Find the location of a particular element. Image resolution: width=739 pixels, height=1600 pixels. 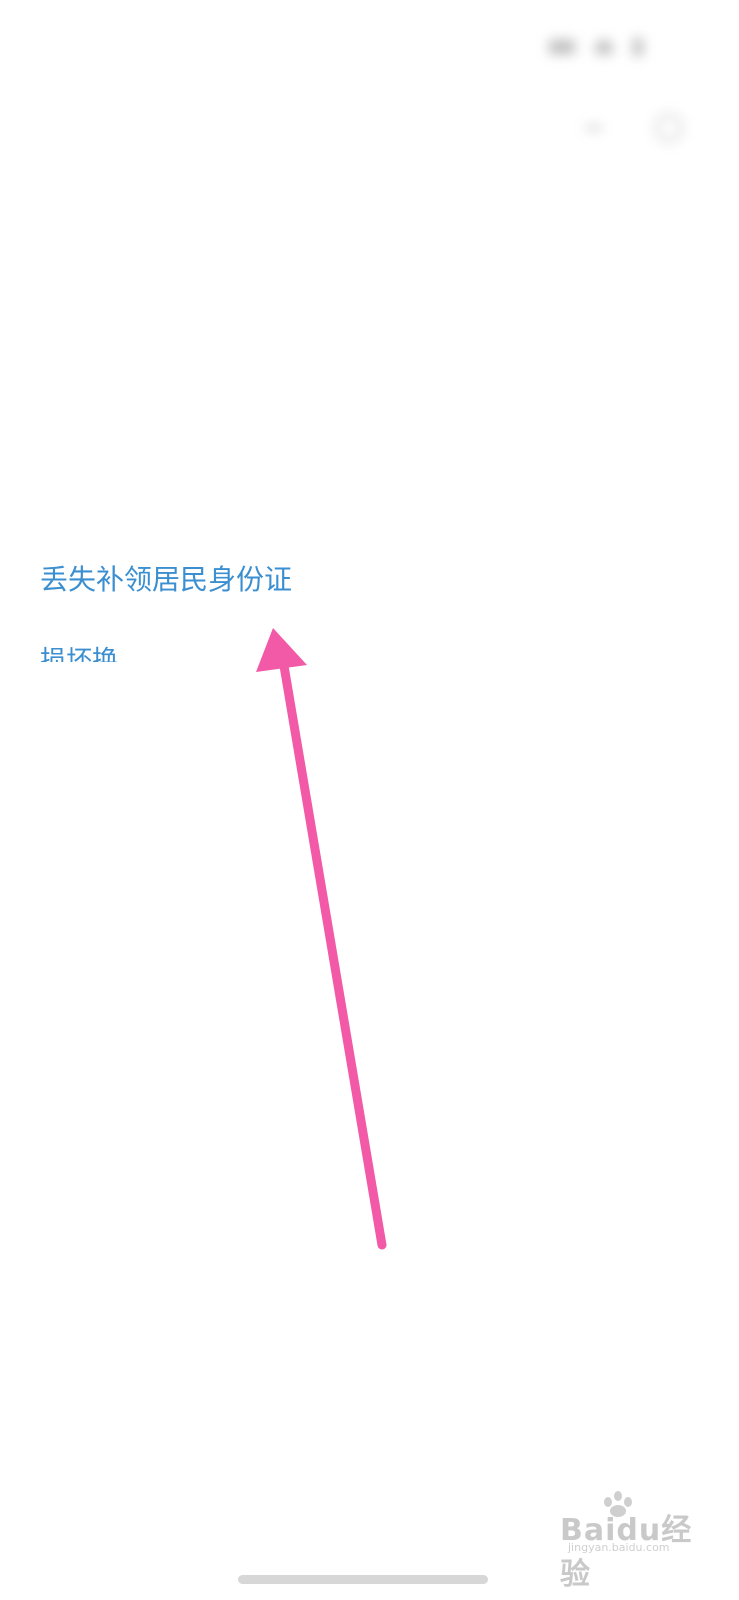

watermark-url: jingyan.baidu.com is located at coordinates (619, 1547).